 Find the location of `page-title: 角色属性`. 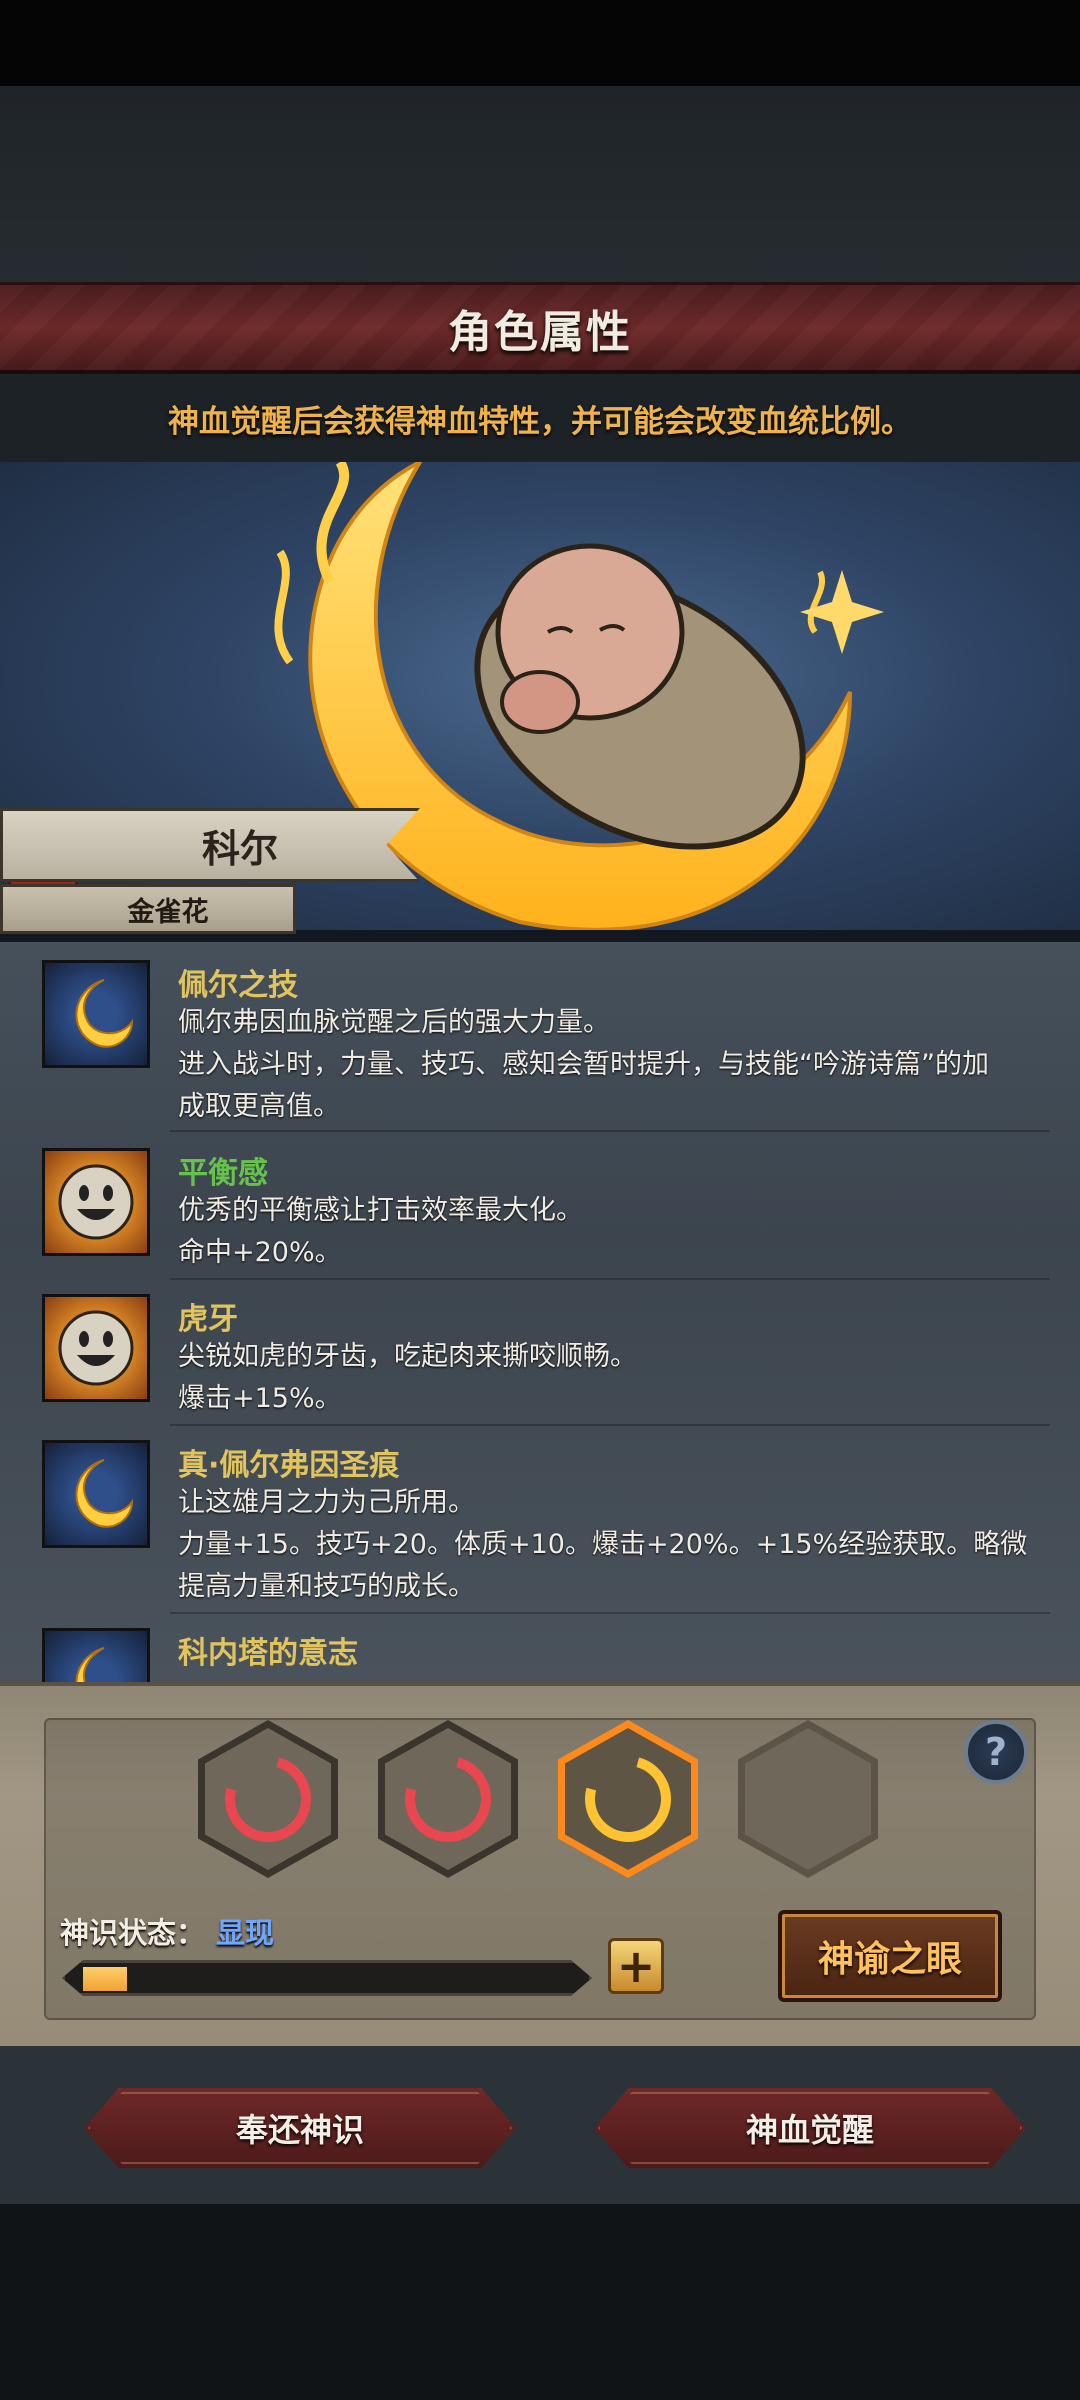

page-title: 角色属性 is located at coordinates (540, 332).